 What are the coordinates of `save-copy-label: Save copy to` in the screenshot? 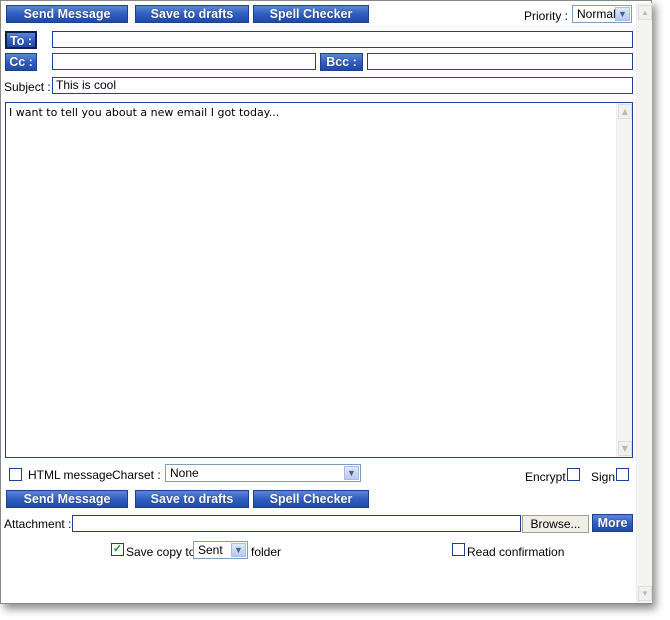 It's located at (161, 552).